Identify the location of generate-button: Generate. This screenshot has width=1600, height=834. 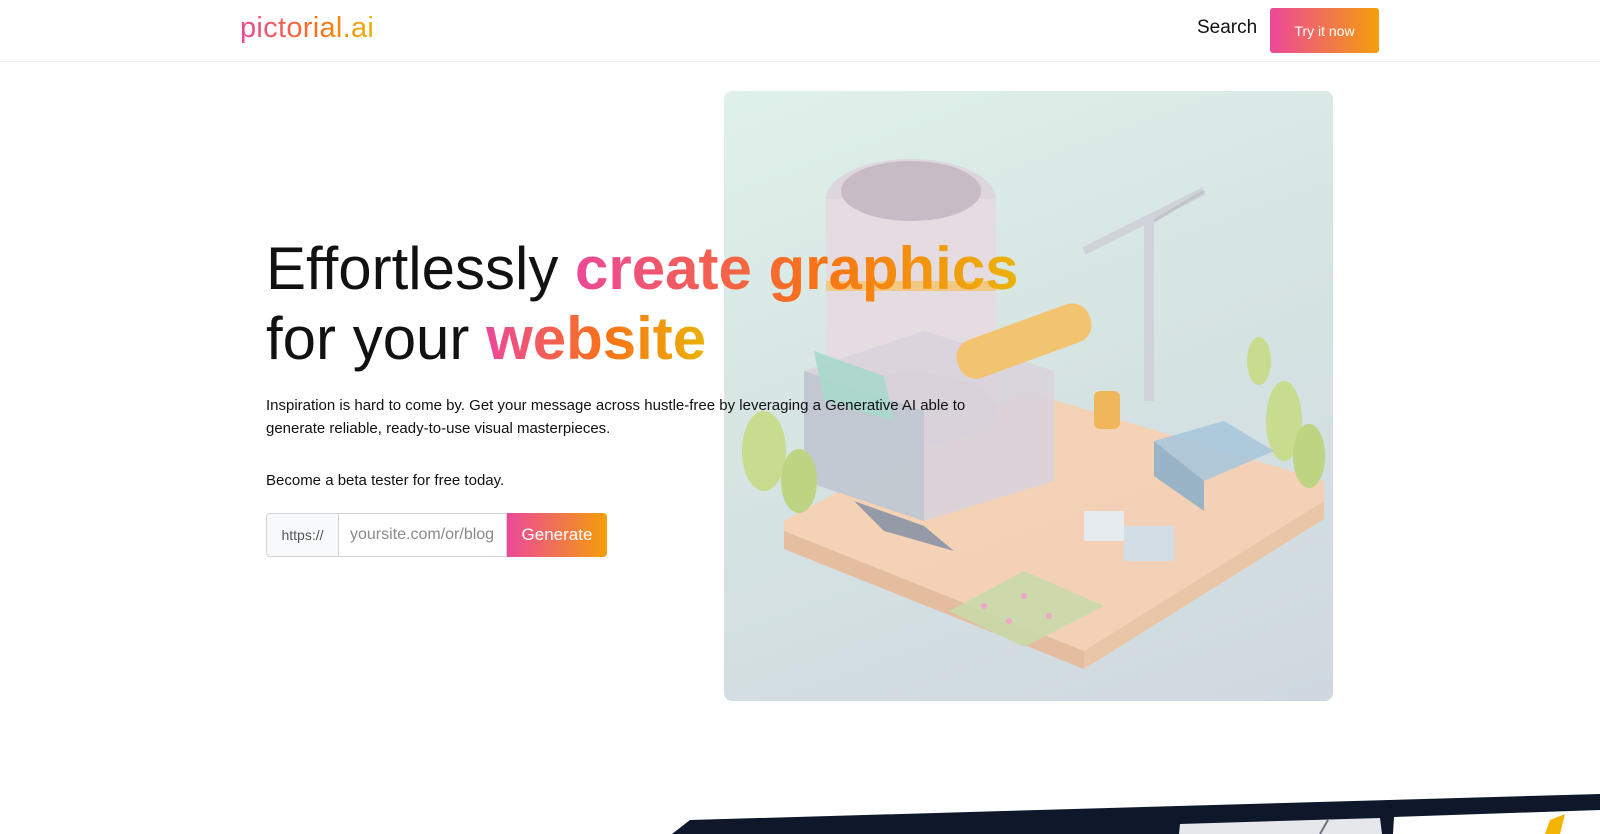
(557, 535).